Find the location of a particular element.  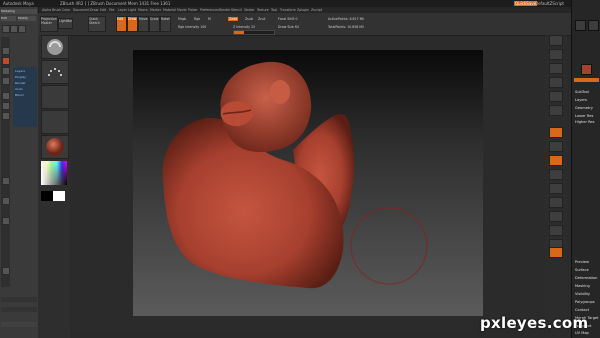

maya-menu-edit: Edit is located at coordinates (8, 18).